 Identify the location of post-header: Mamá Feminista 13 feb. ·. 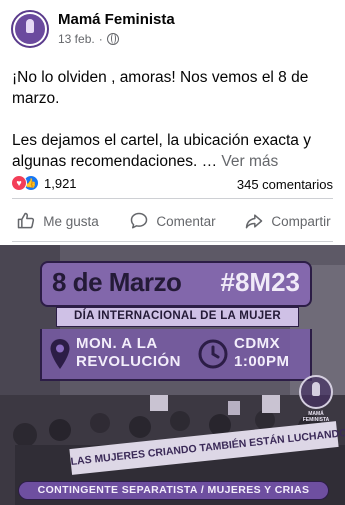
(172, 30).